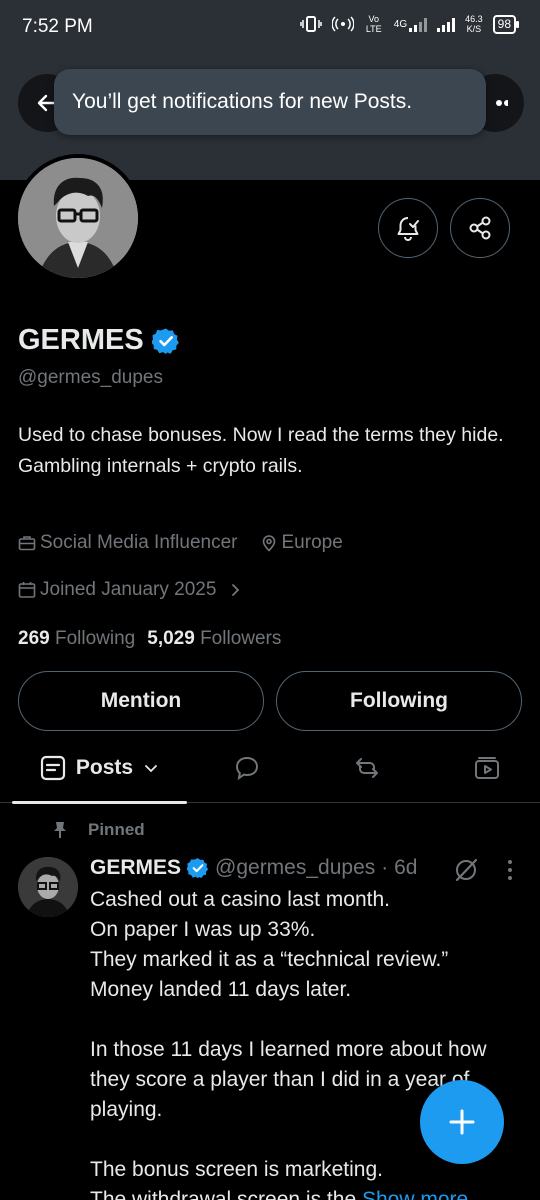 This screenshot has width=540, height=1200. What do you see at coordinates (236, 590) in the screenshot?
I see `chevron-right-icon` at bounding box center [236, 590].